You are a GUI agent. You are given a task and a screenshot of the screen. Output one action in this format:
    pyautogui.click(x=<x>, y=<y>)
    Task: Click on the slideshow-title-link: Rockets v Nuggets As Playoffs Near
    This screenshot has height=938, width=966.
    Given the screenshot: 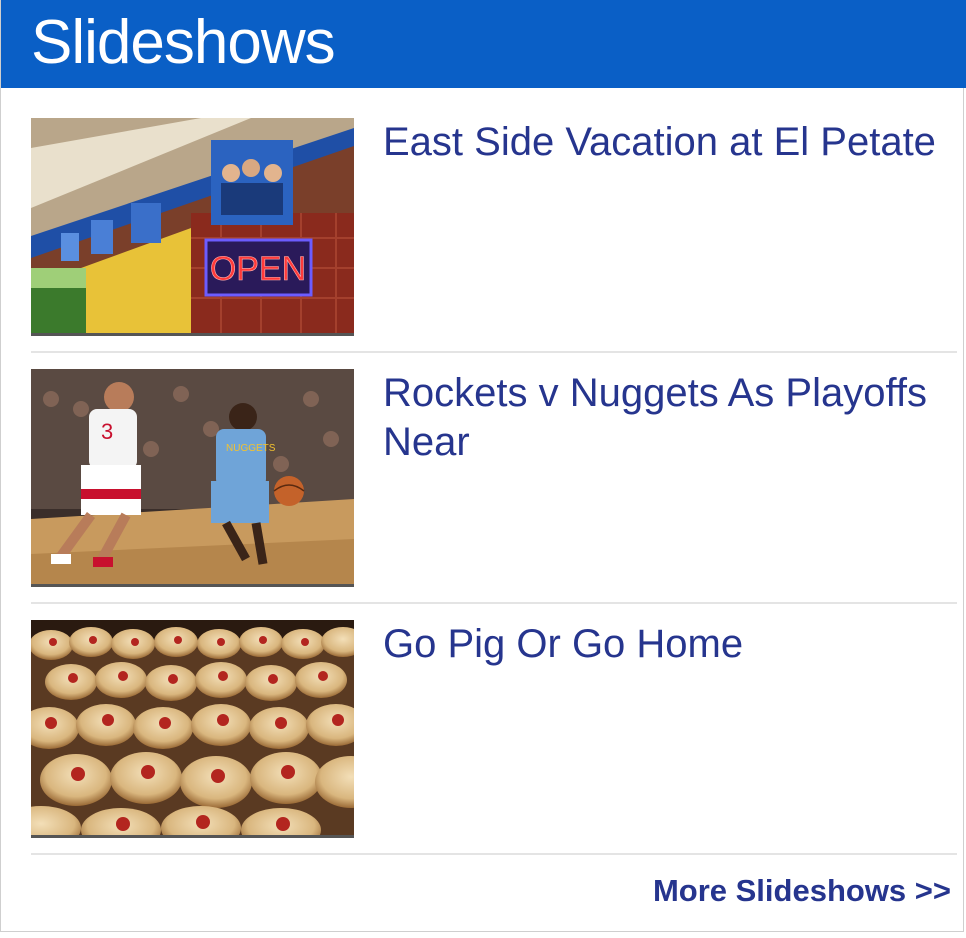 What is the action you would take?
    pyautogui.click(x=663, y=418)
    